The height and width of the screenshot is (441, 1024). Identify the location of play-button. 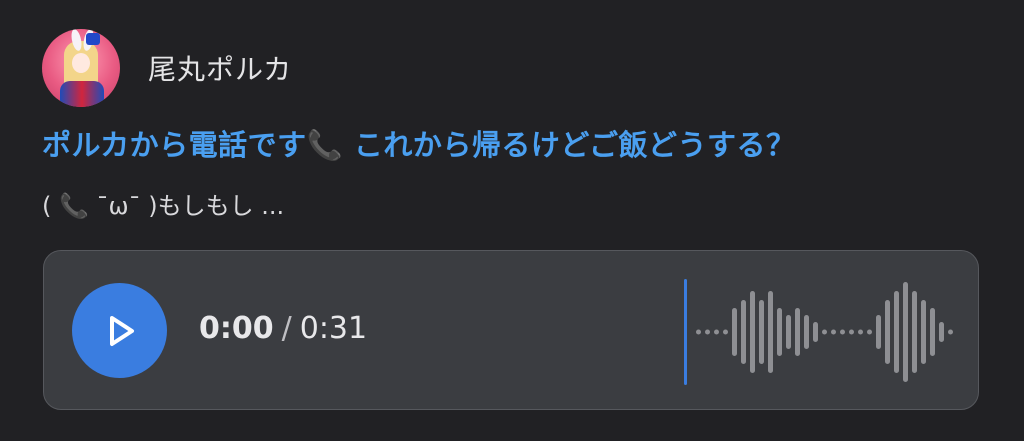
(119, 330).